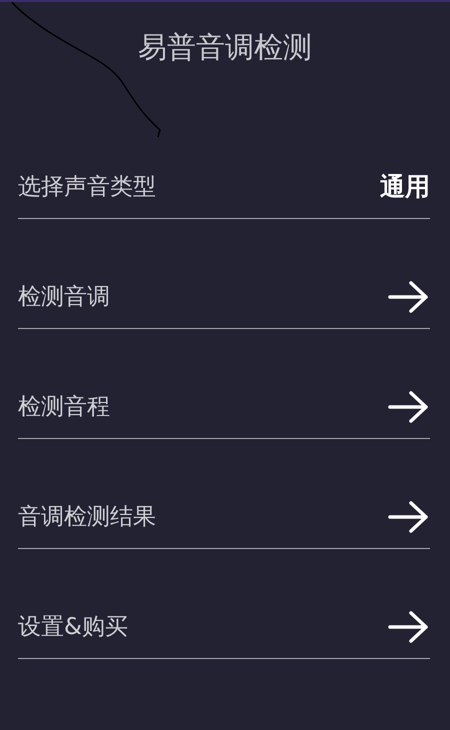 The image size is (450, 730). I want to click on menu-label: 检测音调, so click(64, 297).